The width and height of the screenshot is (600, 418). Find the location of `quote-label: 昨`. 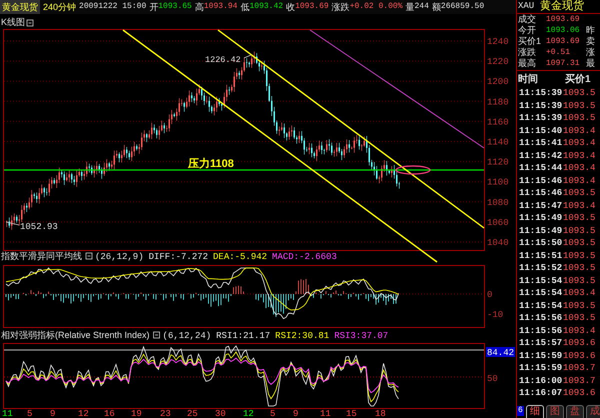

quote-label: 昨 is located at coordinates (590, 30).